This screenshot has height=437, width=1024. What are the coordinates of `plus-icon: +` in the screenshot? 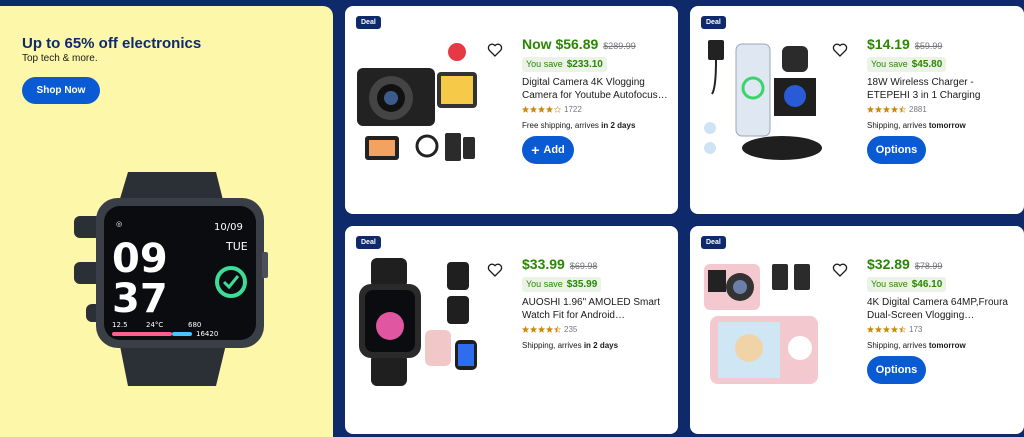 It's located at (535, 150).